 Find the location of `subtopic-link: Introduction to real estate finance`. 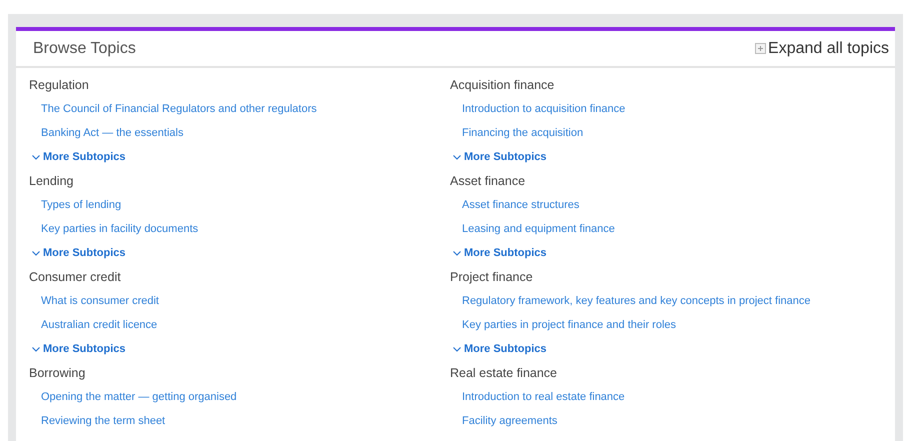

subtopic-link: Introduction to real estate finance is located at coordinates (543, 397).